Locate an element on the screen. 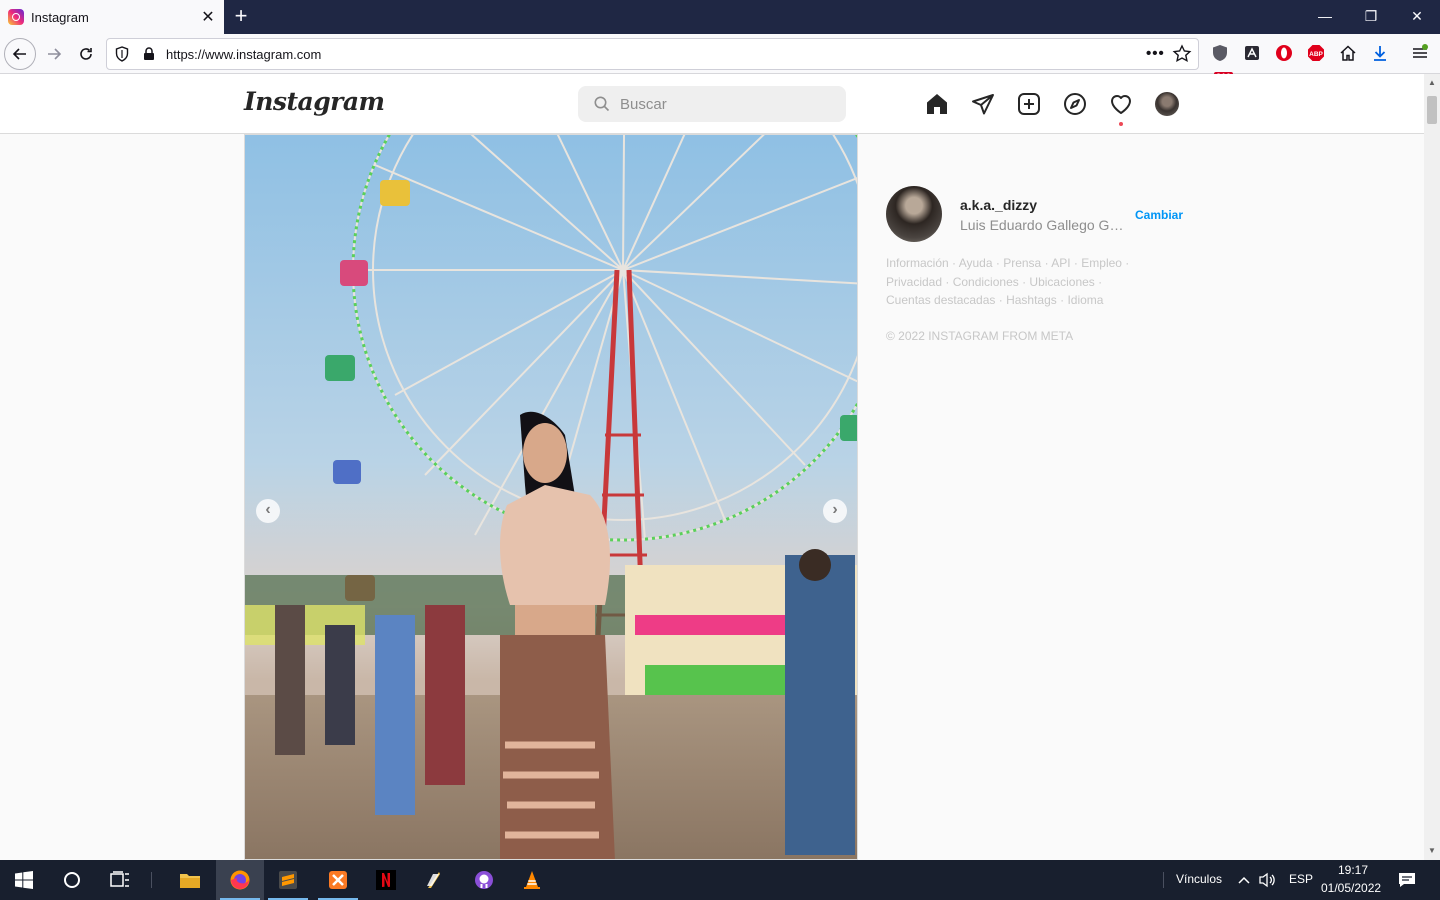  scroll-thumb is located at coordinates (1432, 110).